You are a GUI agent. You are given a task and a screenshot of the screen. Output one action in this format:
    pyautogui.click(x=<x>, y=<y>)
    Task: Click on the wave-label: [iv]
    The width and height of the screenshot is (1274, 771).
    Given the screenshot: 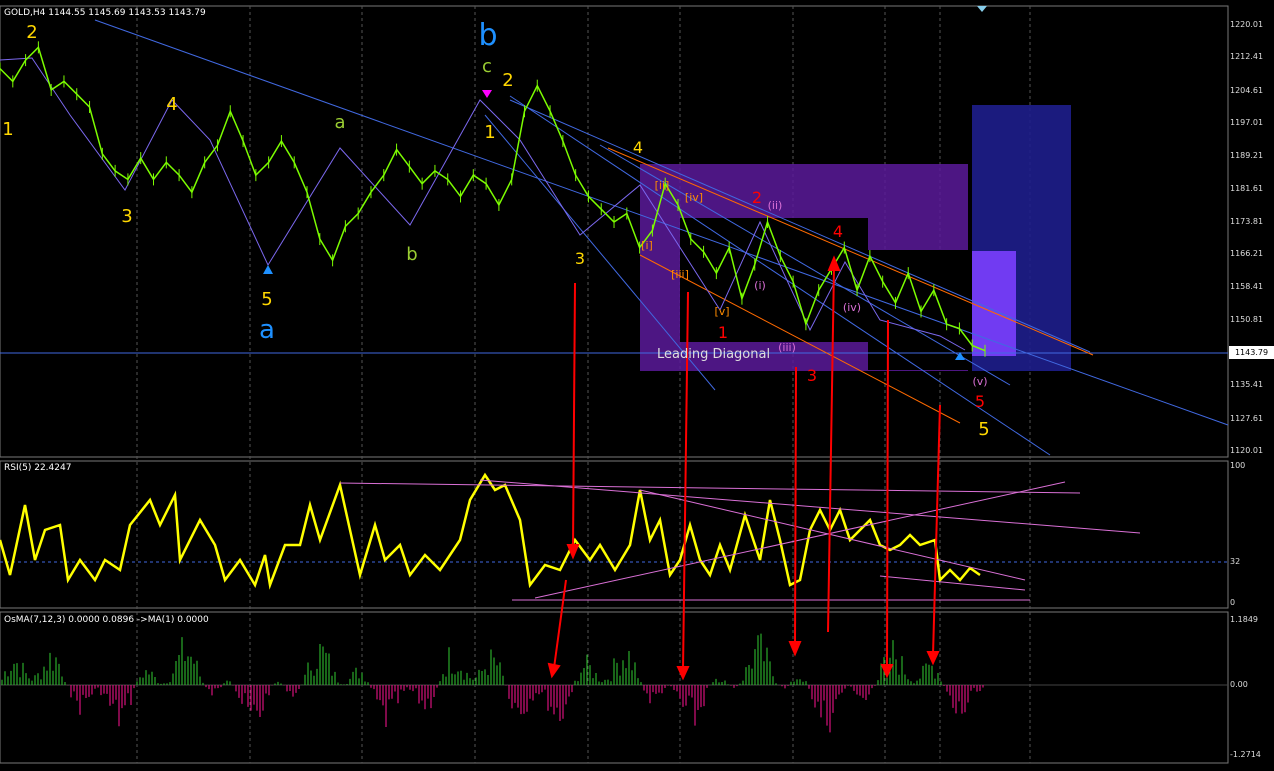 What is the action you would take?
    pyautogui.click(x=694, y=197)
    